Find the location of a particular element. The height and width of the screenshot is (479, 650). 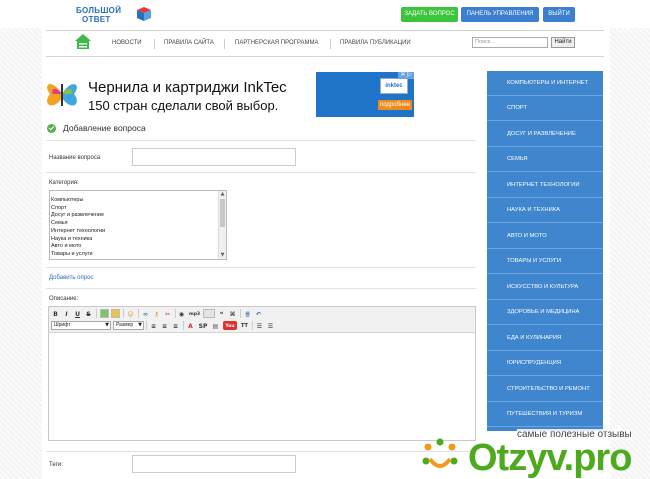

nav-item-news: НОВОСТИ is located at coordinates (127, 43).